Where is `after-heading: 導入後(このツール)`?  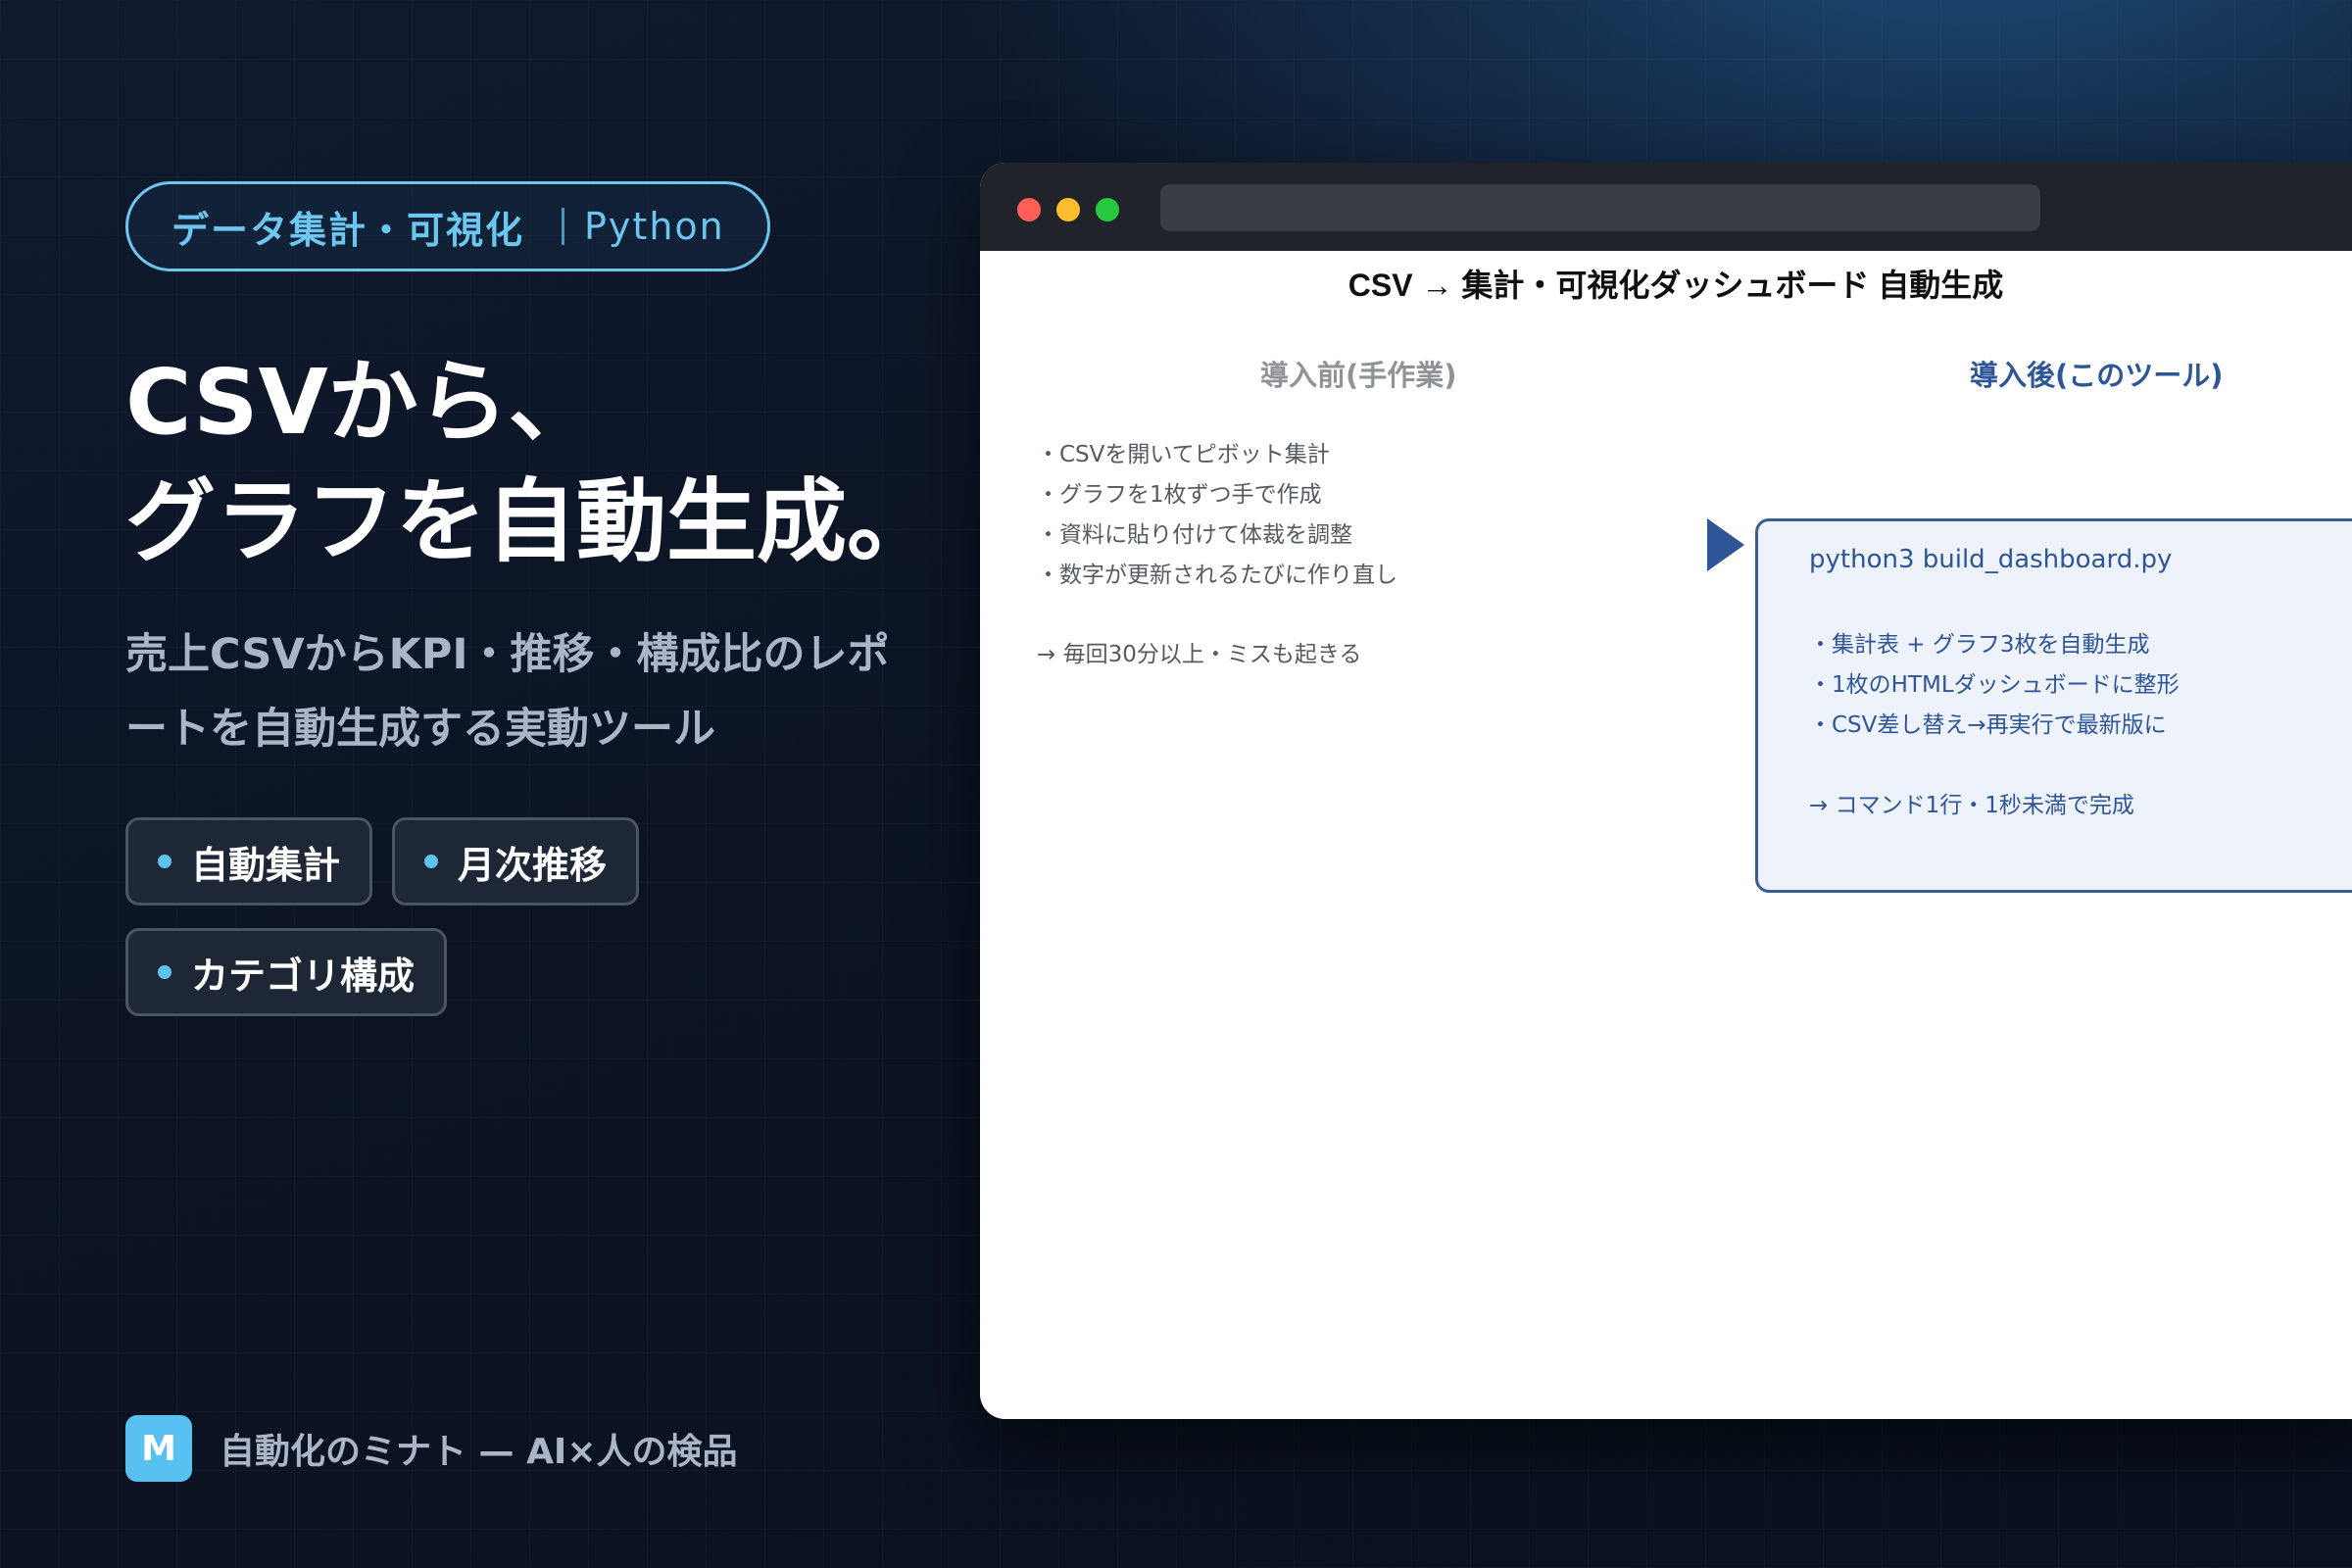 after-heading: 導入後(このツール) is located at coordinates (2097, 375).